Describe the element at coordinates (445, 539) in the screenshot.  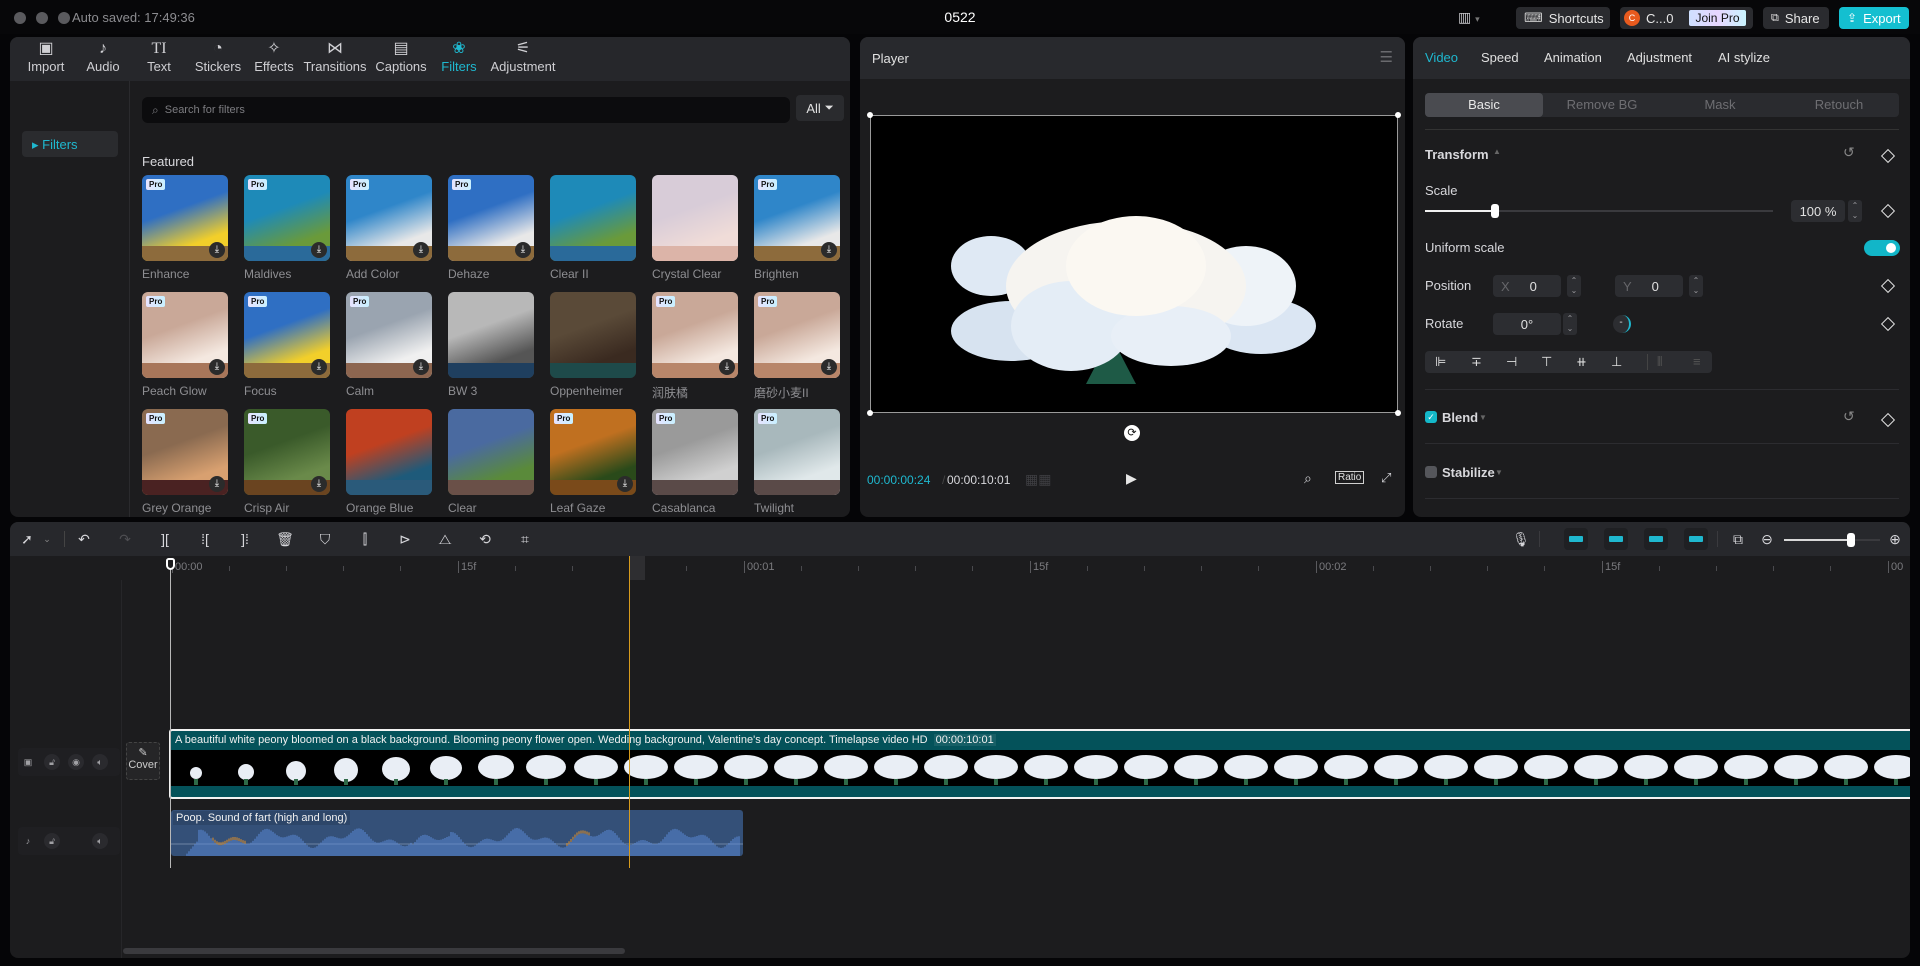
I see `mirror-icon: ⧍` at that location.